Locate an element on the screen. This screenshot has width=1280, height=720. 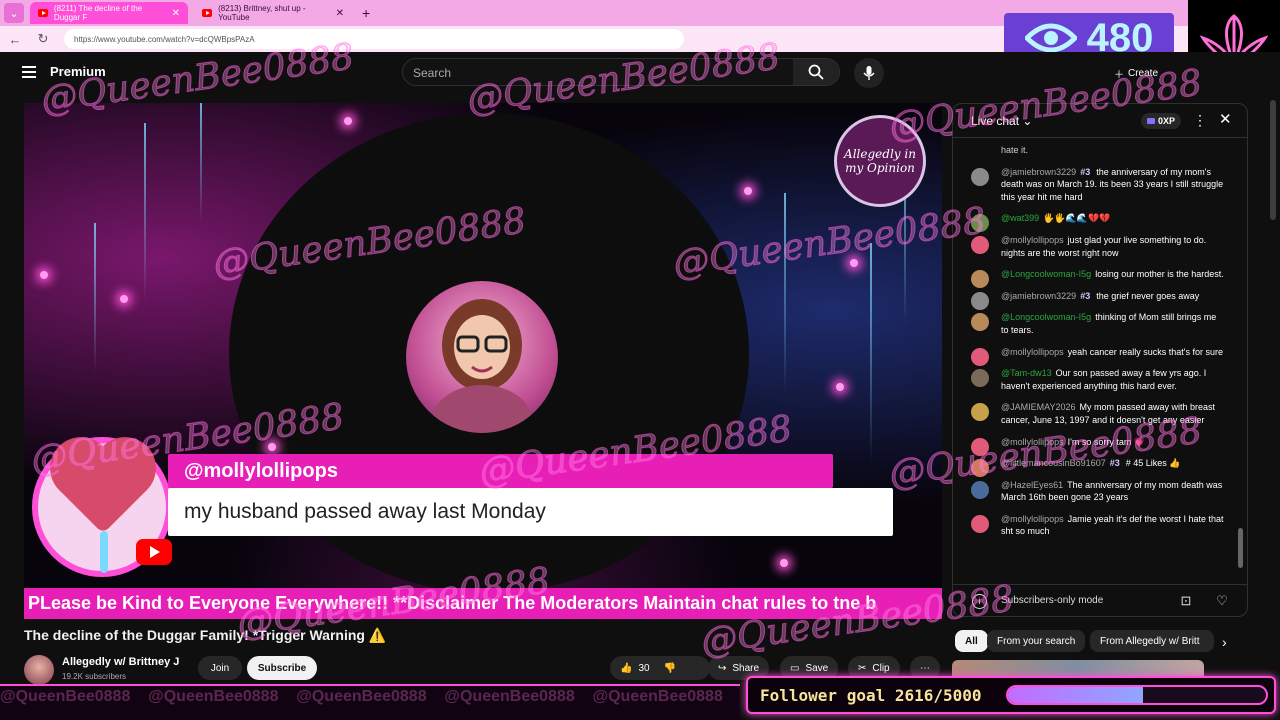
warning-icon: ⚠️ is located at coordinates (377, 635).